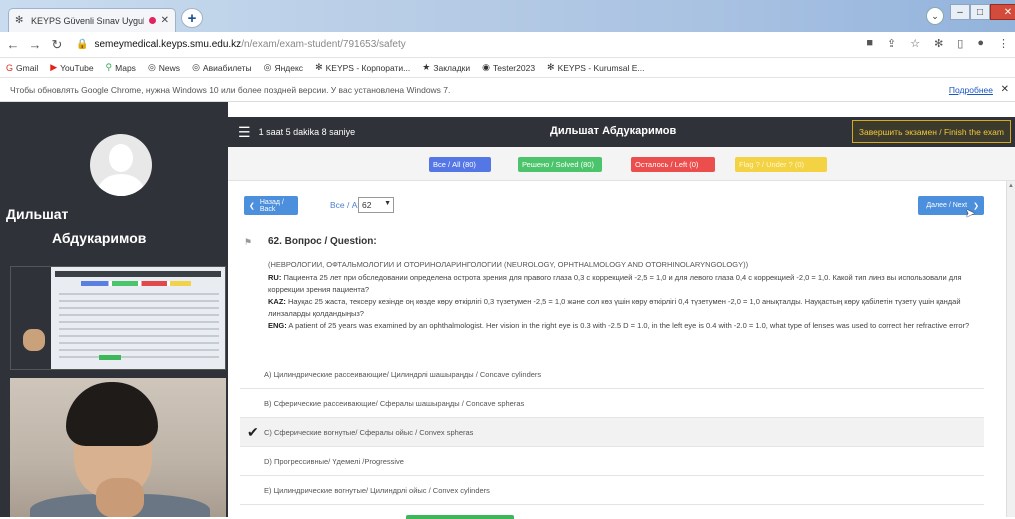  Describe the element at coordinates (169, 67) in the screenshot. I see `bookmark-label: News` at that location.